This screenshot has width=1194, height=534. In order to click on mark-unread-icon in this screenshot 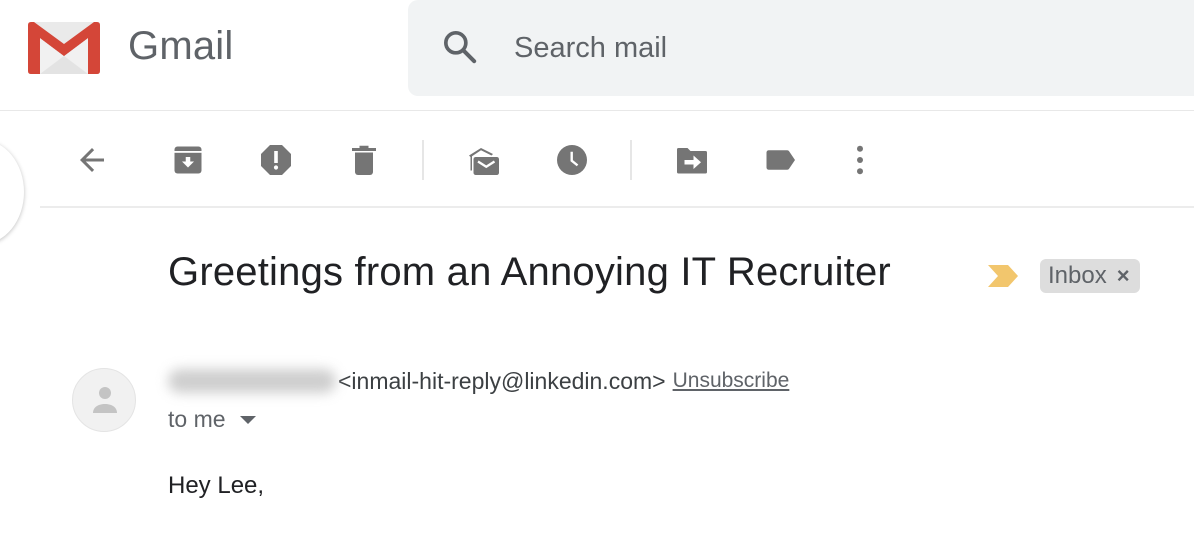, I will do `click(484, 161)`.